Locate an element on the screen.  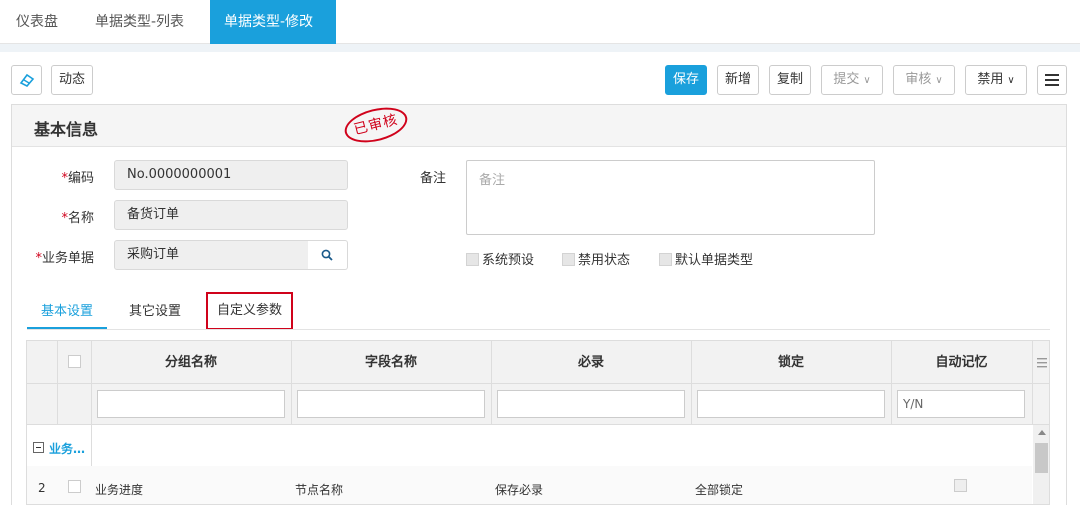
eraser-icon is located at coordinates (26, 80).